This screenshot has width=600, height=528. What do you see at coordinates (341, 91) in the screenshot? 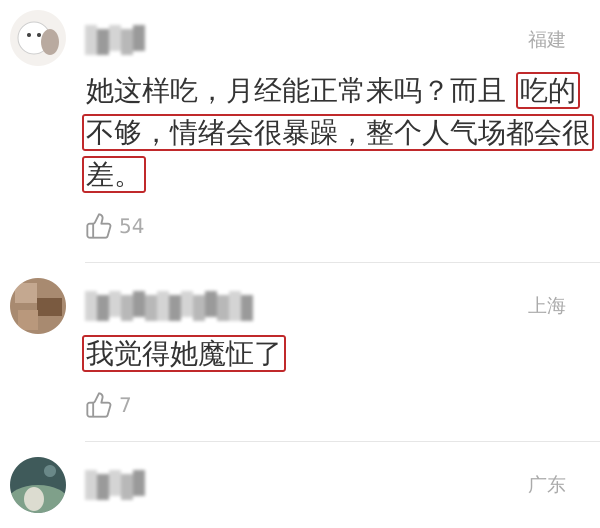
I see `comment-text: 她这样吃，月经能正常来吗？而且 吃的` at bounding box center [341, 91].